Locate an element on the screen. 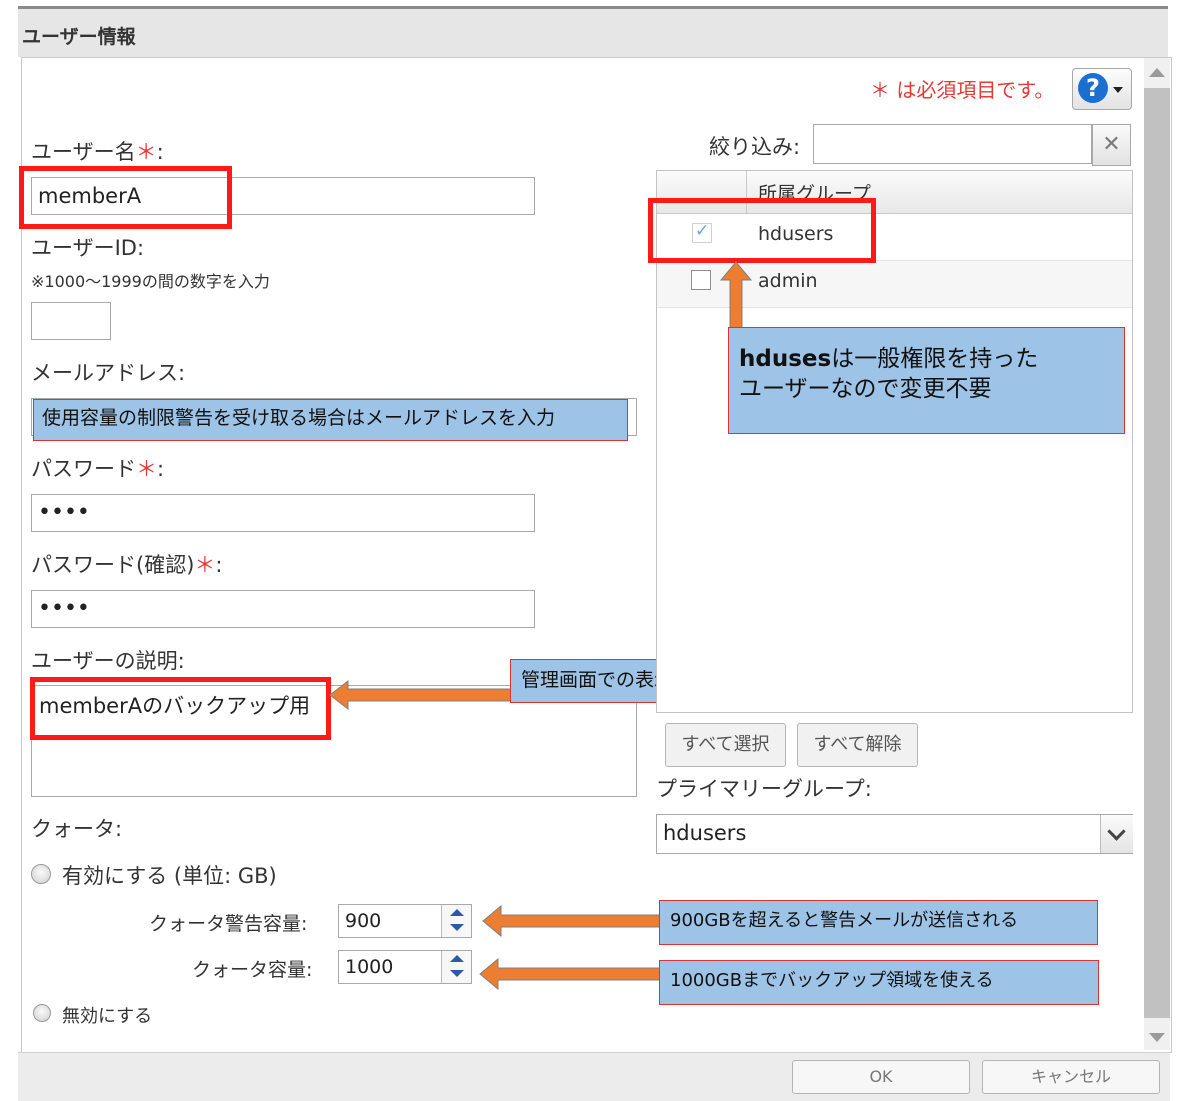 The width and height of the screenshot is (1178, 1101). group-name: admin is located at coordinates (788, 281).